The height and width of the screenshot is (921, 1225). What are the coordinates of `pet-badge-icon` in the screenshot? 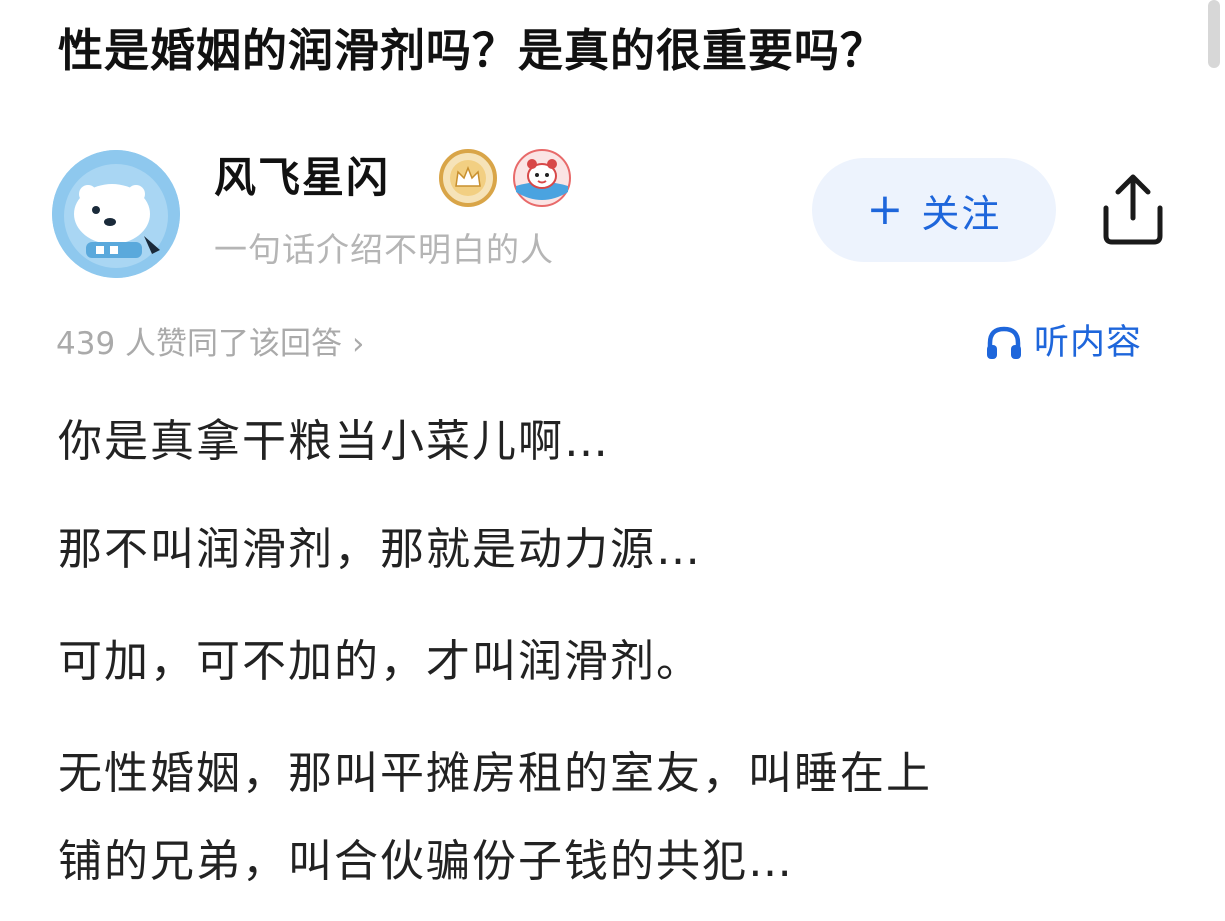 It's located at (542, 178).